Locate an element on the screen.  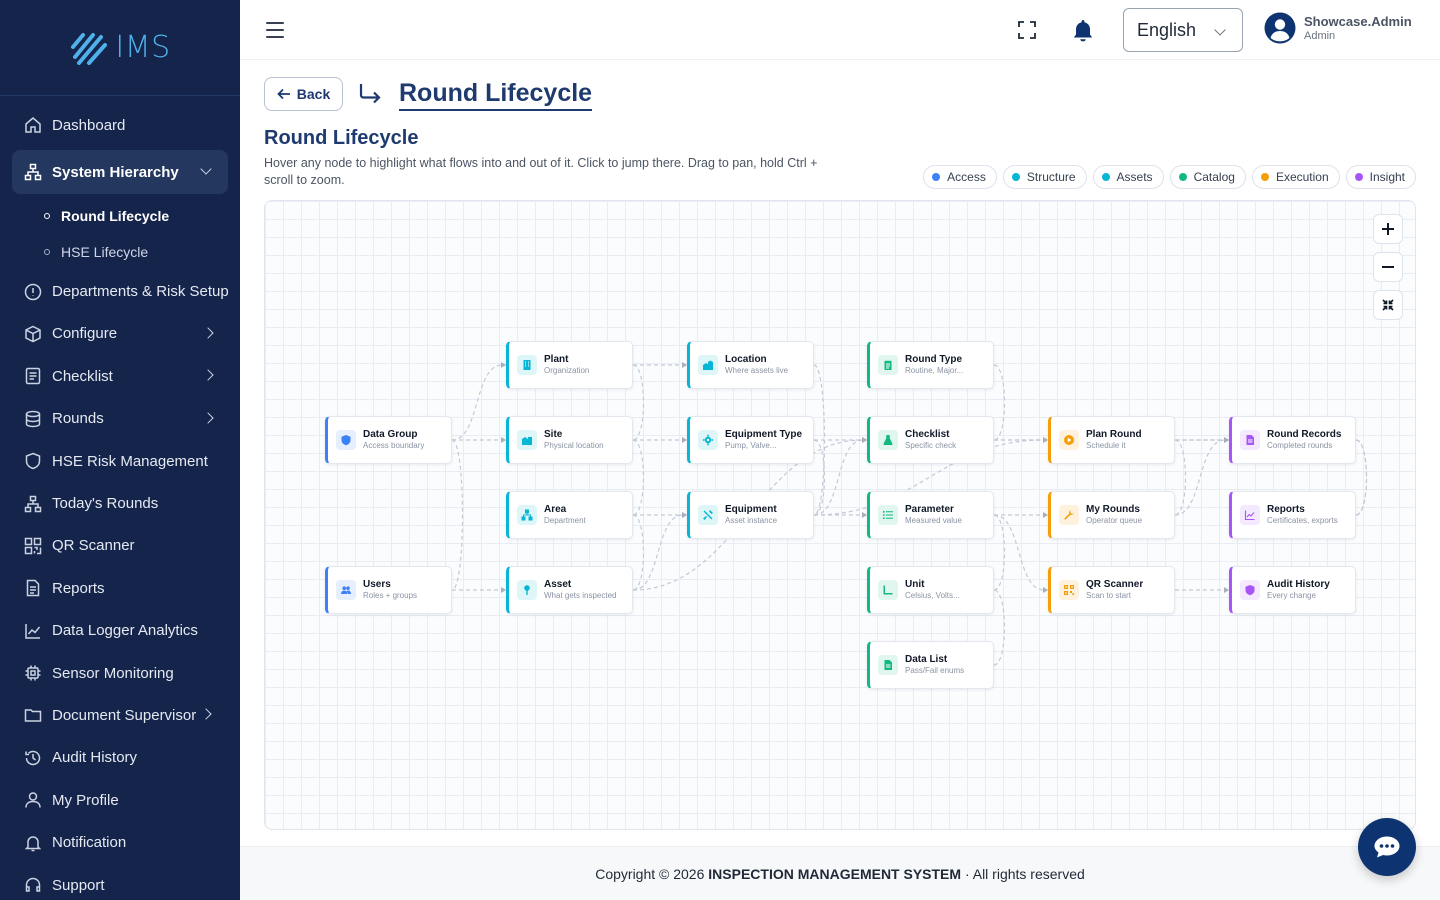
node-text: My Rounds Operator queue is located at coordinates (1114, 515).